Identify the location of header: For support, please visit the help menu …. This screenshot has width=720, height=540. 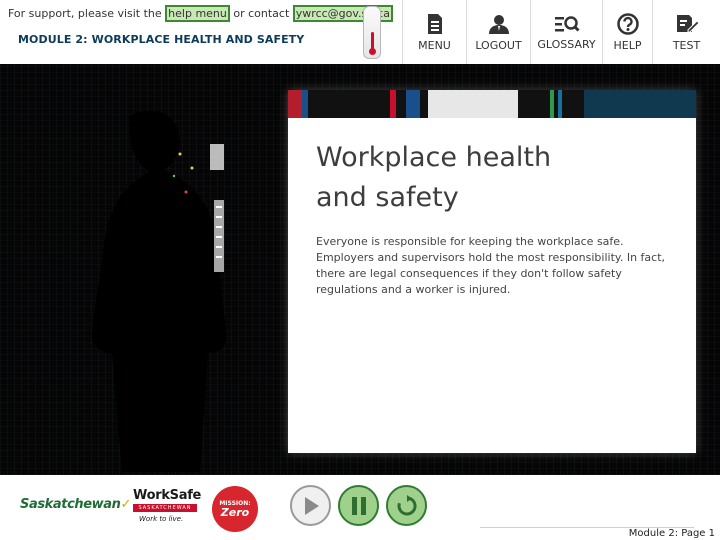
(360, 32).